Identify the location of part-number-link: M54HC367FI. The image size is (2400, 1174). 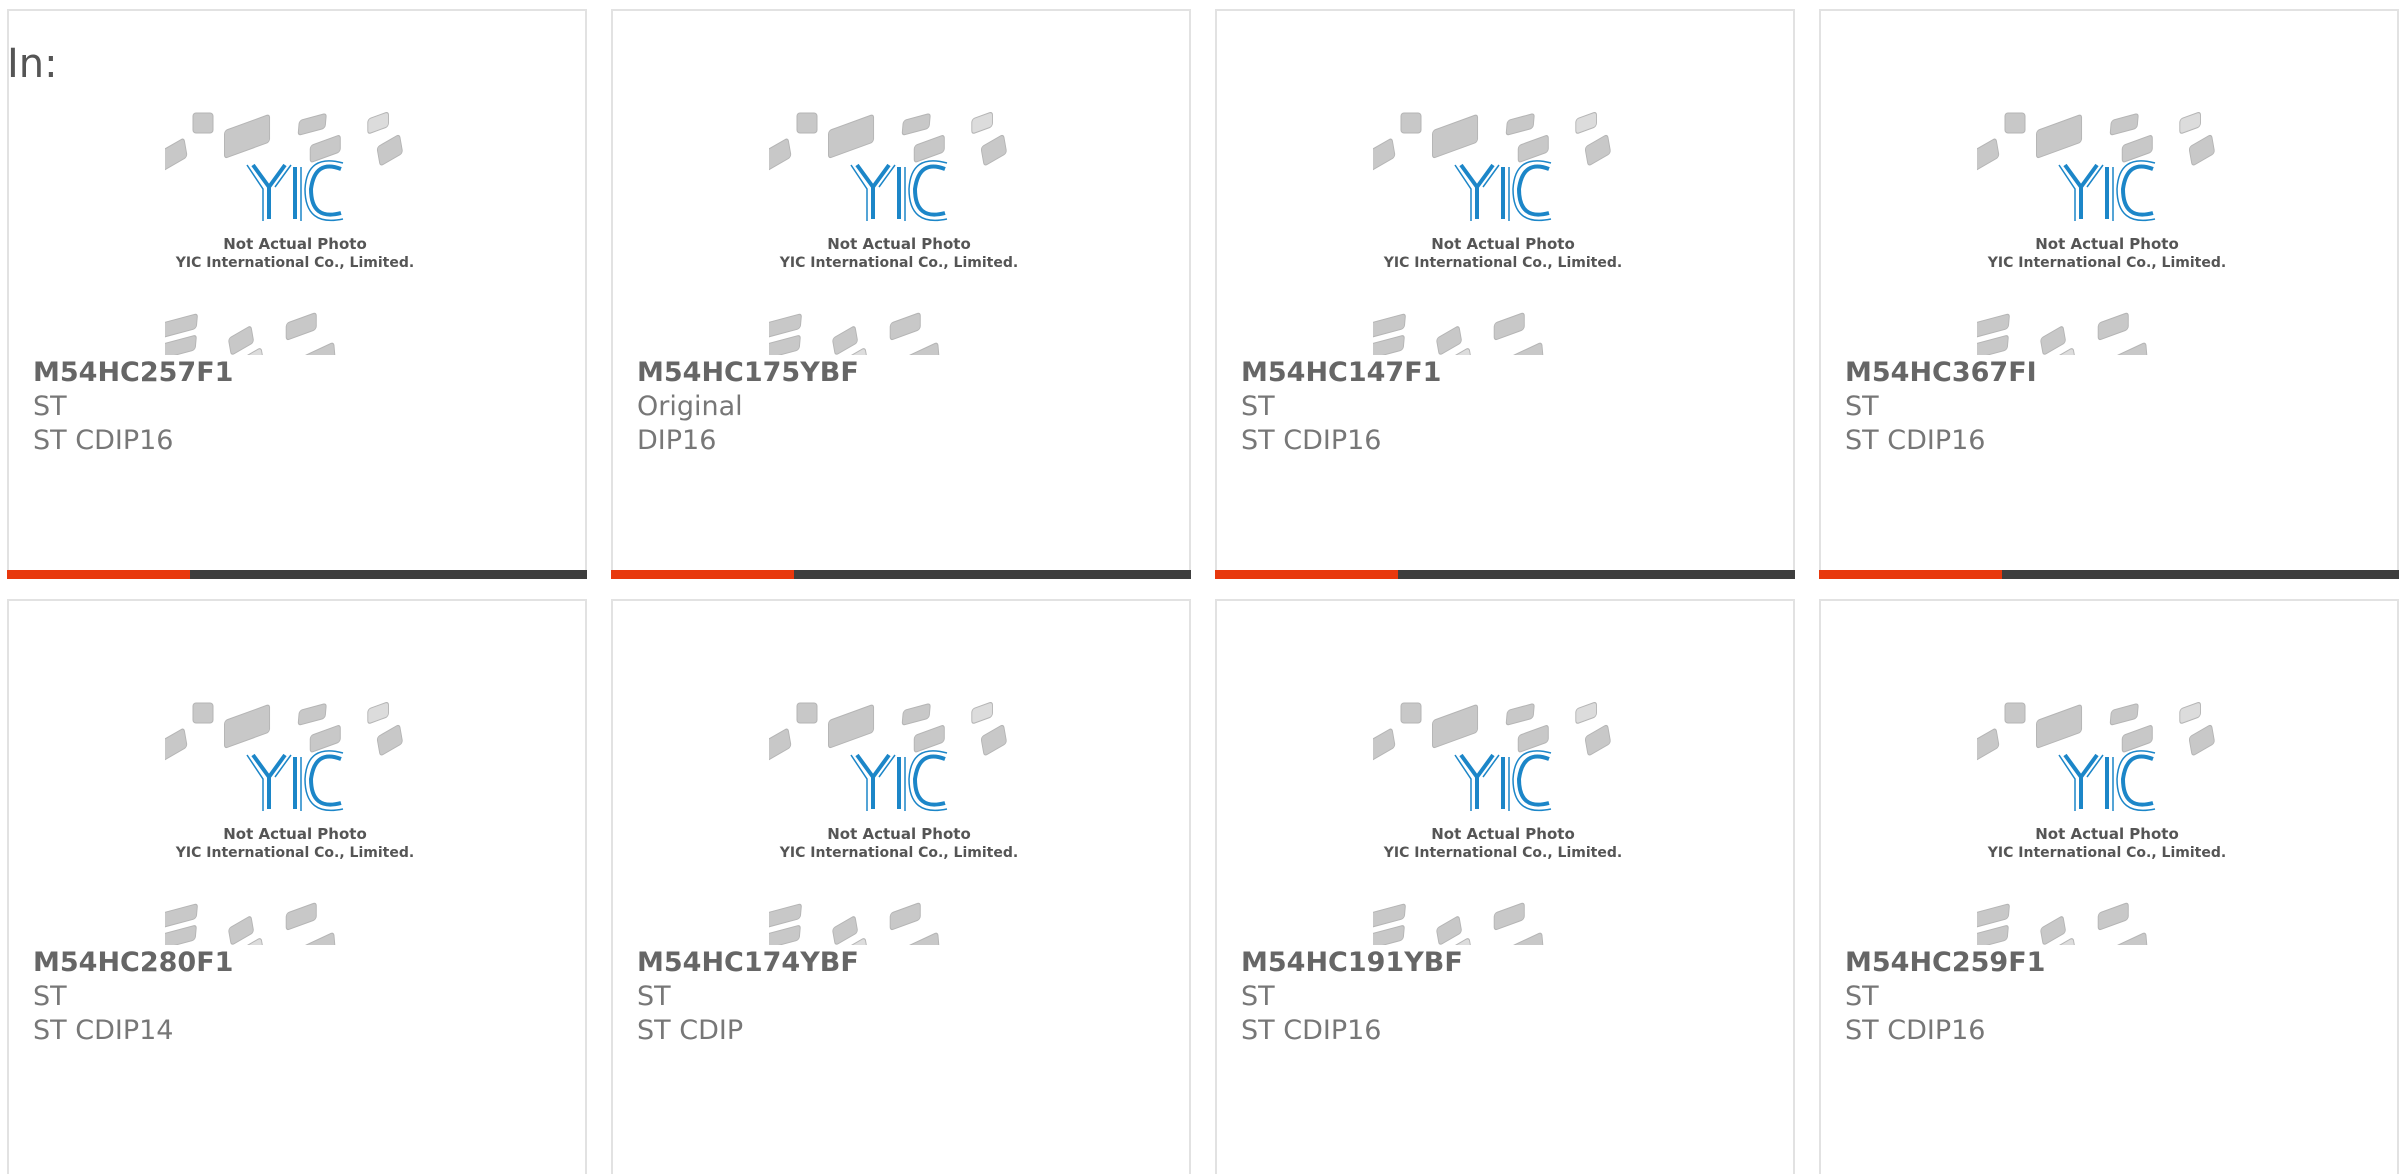
(1941, 373).